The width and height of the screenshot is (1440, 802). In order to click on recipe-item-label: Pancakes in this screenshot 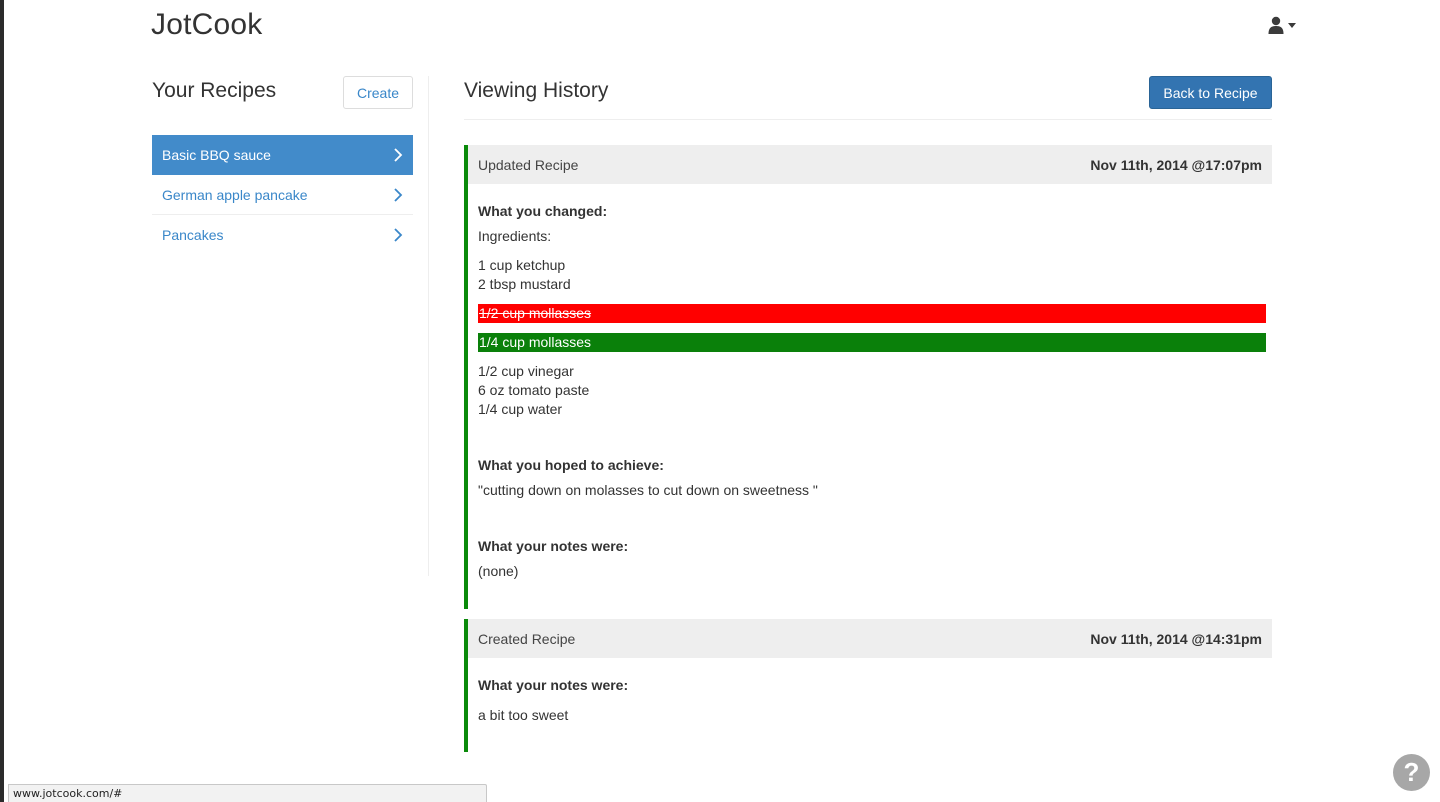, I will do `click(193, 235)`.